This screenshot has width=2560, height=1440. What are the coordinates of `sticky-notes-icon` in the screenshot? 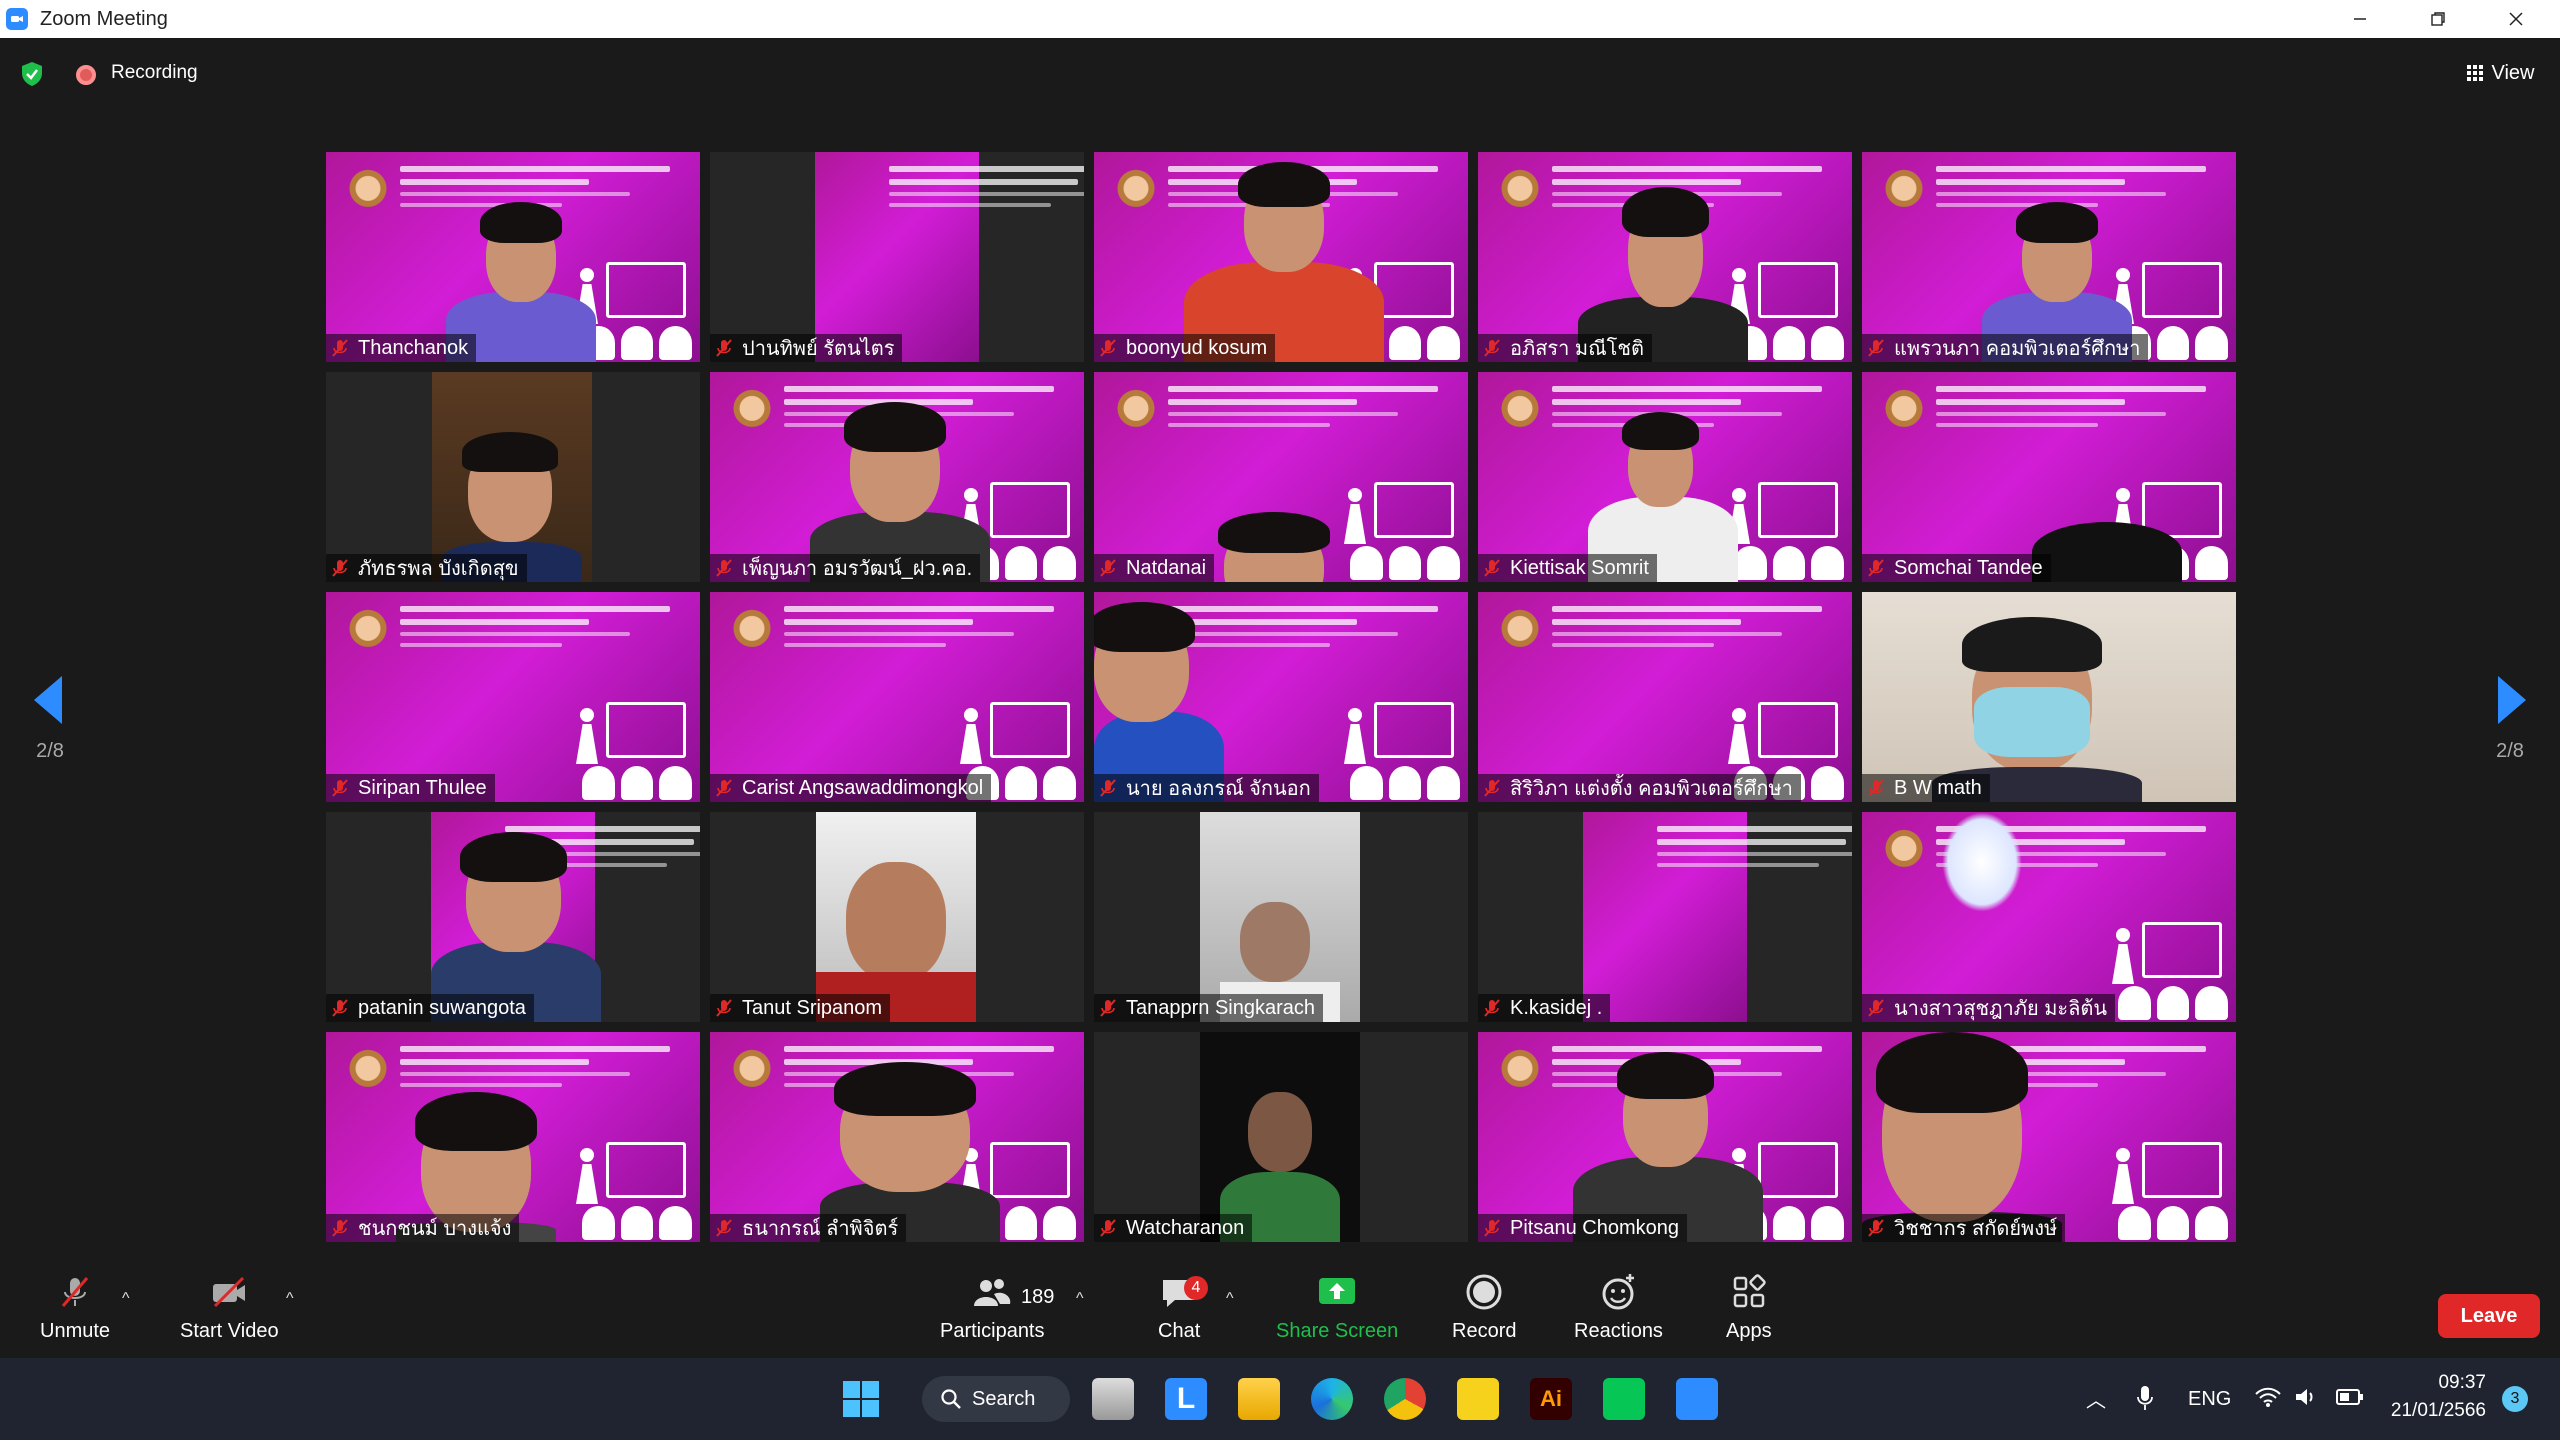 It's located at (1478, 1399).